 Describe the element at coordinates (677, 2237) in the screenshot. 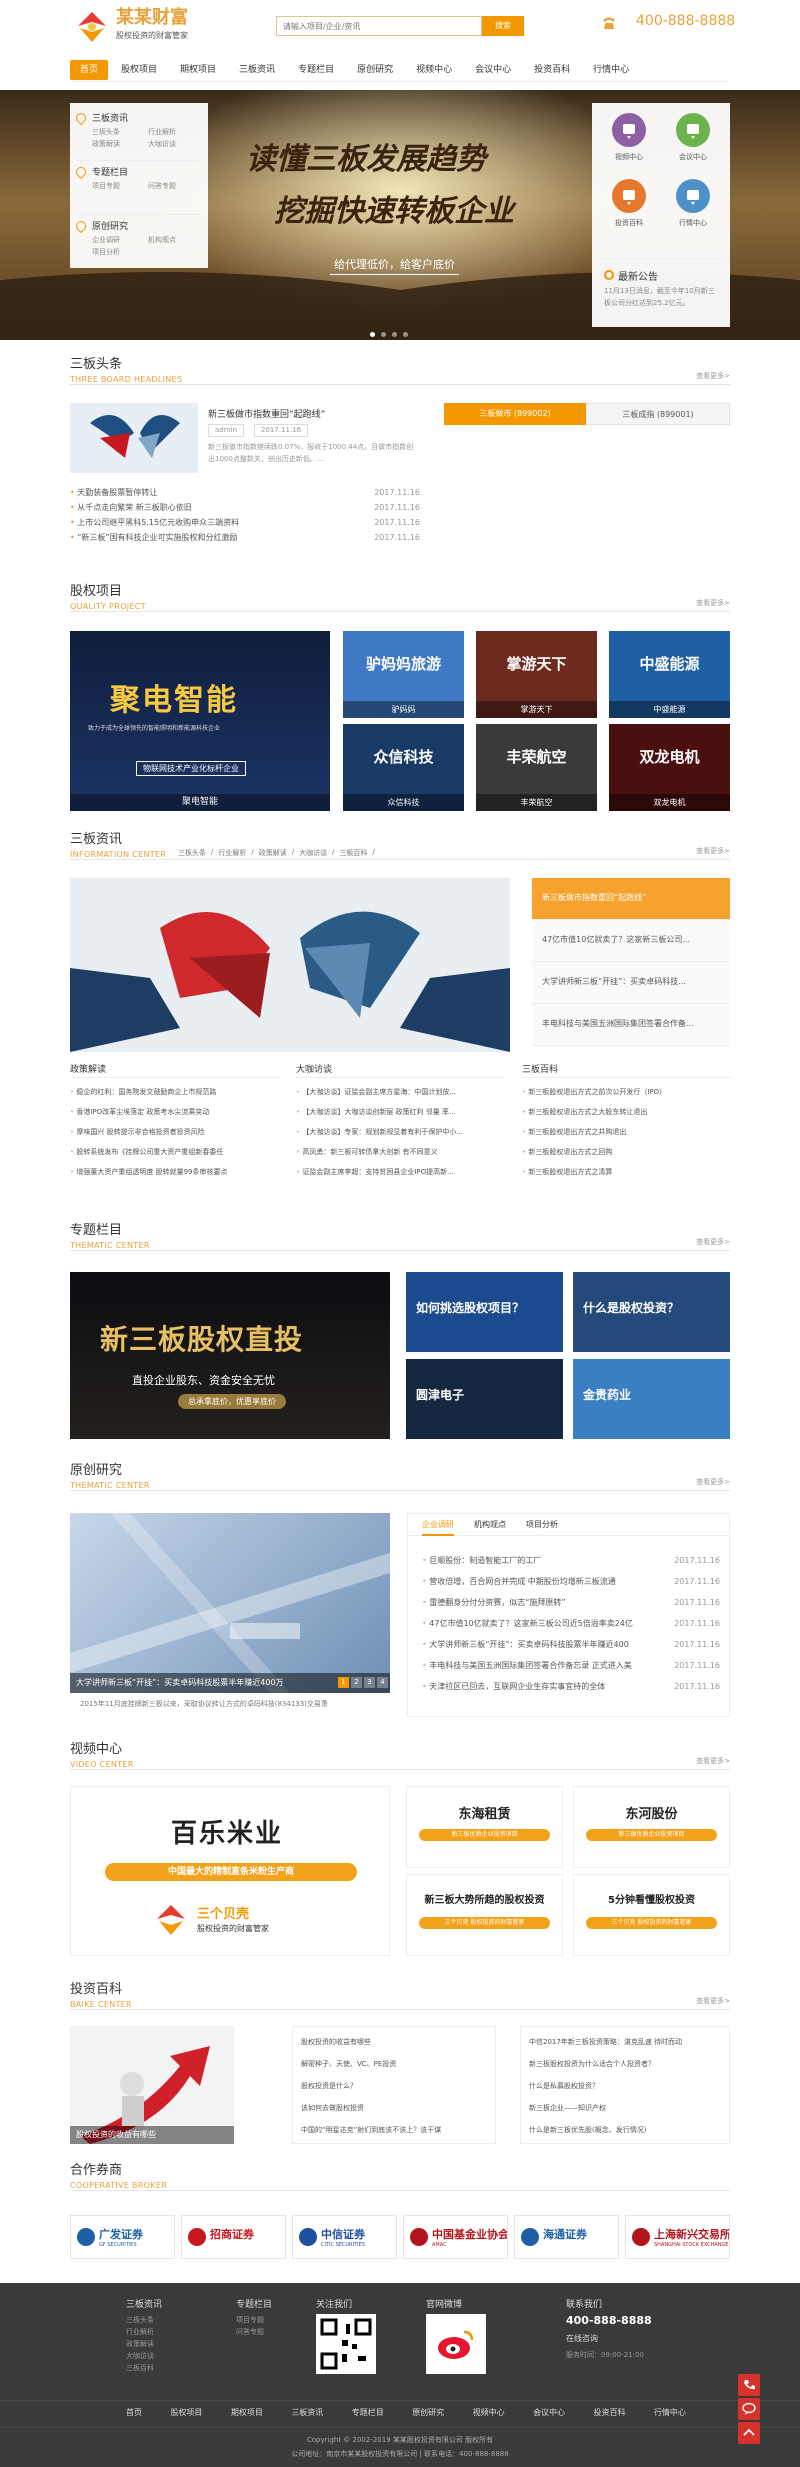

I see `partner-logo: 上海新兴交易所 SHANGHAI STOCK EXCHANGE` at that location.